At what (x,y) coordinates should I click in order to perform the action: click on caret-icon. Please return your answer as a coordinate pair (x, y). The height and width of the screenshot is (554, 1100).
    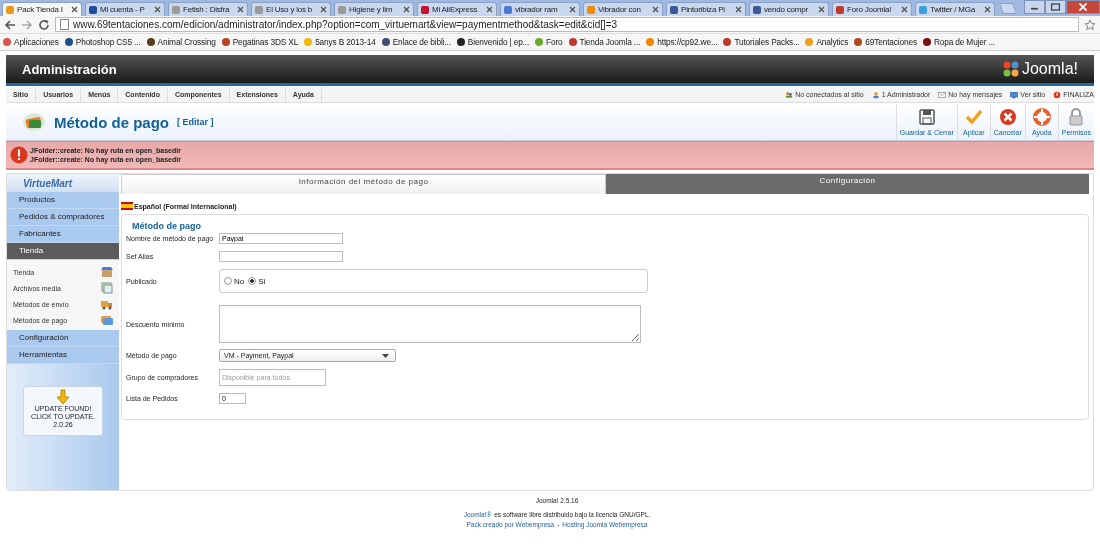
    Looking at the image, I should click on (385, 355).